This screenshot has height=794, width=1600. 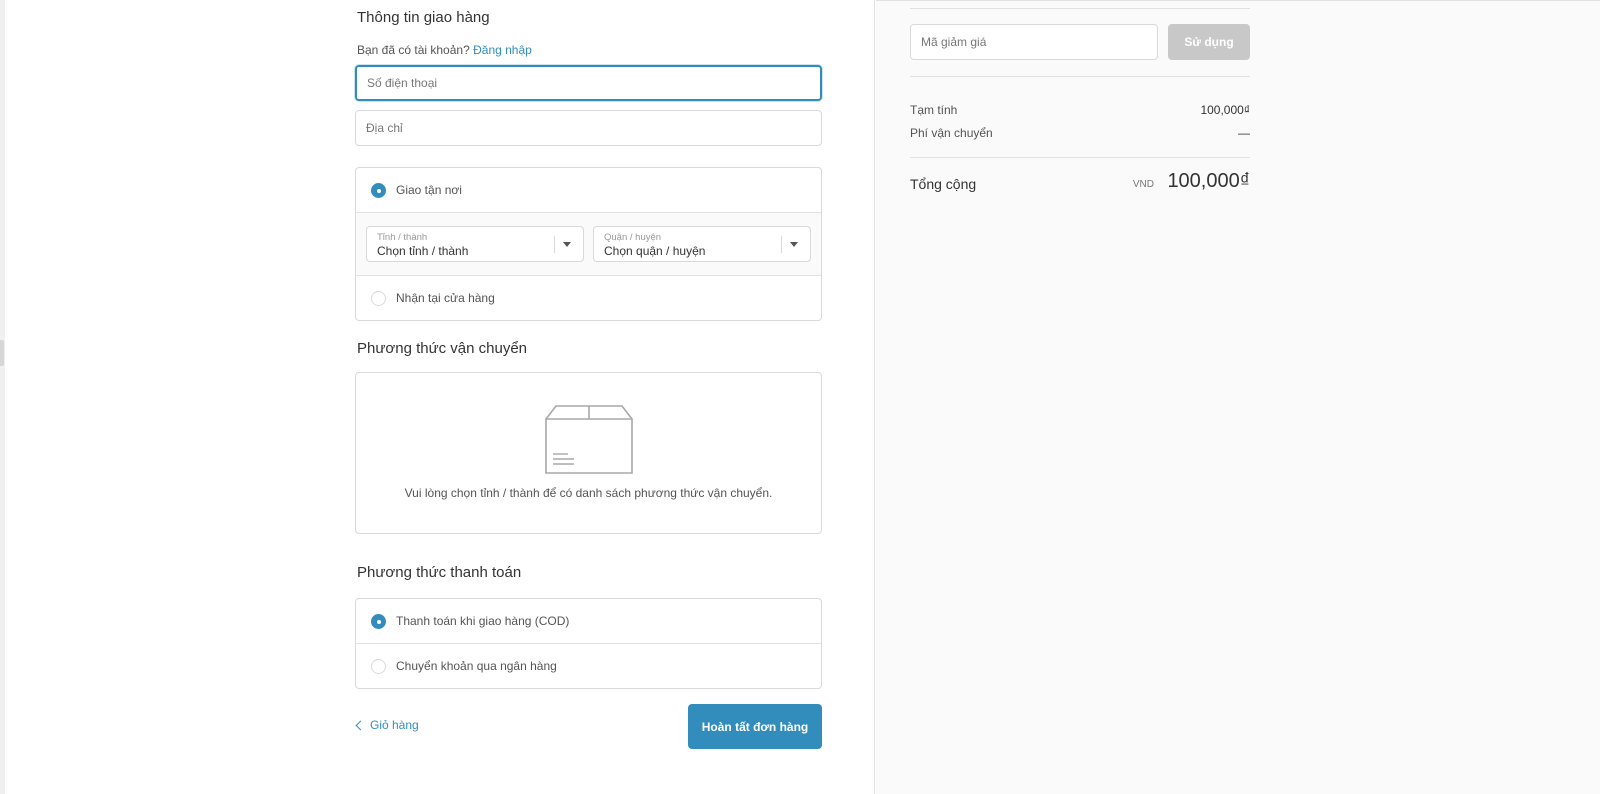 What do you see at coordinates (1225, 110) in the screenshot?
I see `subtotal-value: 100,000₫` at bounding box center [1225, 110].